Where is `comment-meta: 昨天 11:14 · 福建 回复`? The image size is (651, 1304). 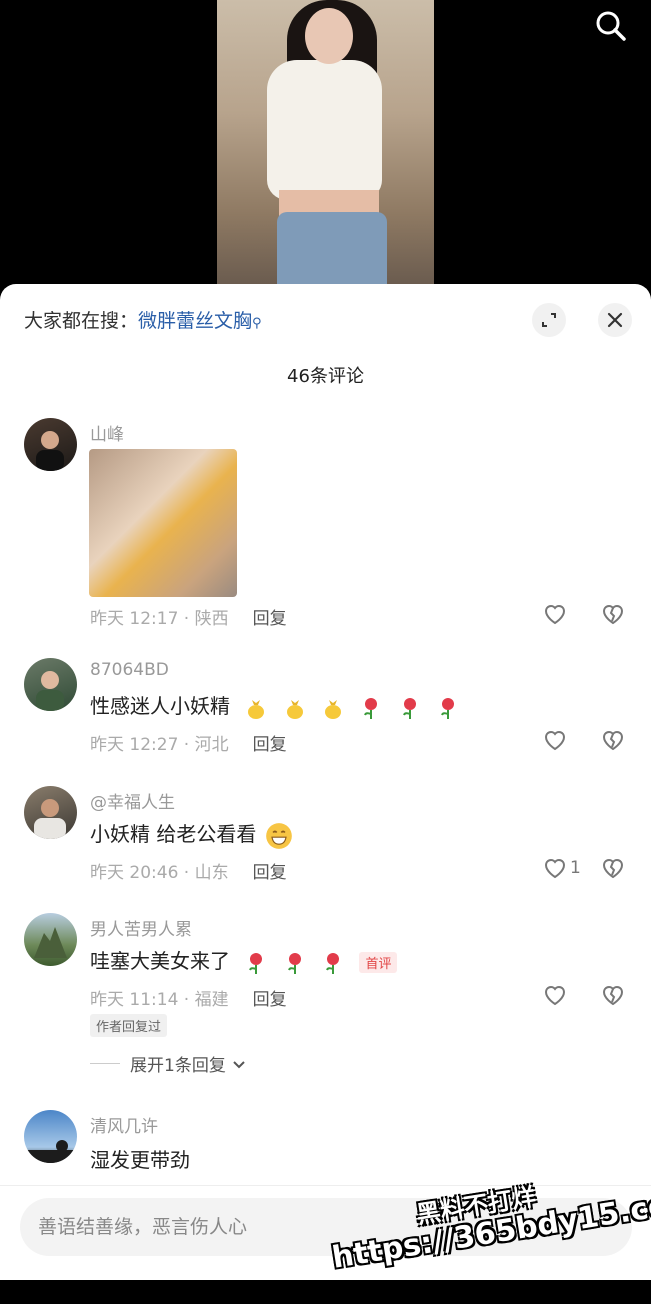 comment-meta: 昨天 11:14 · 福建 回复 is located at coordinates (188, 997).